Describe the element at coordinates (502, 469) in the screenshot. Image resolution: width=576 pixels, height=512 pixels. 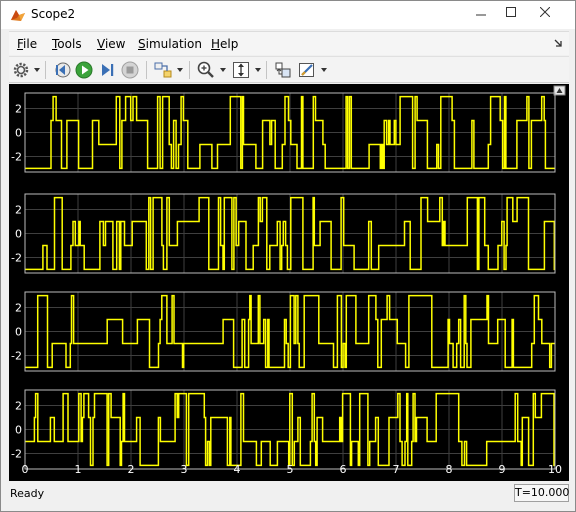
I see `x-tick-label: 9` at that location.